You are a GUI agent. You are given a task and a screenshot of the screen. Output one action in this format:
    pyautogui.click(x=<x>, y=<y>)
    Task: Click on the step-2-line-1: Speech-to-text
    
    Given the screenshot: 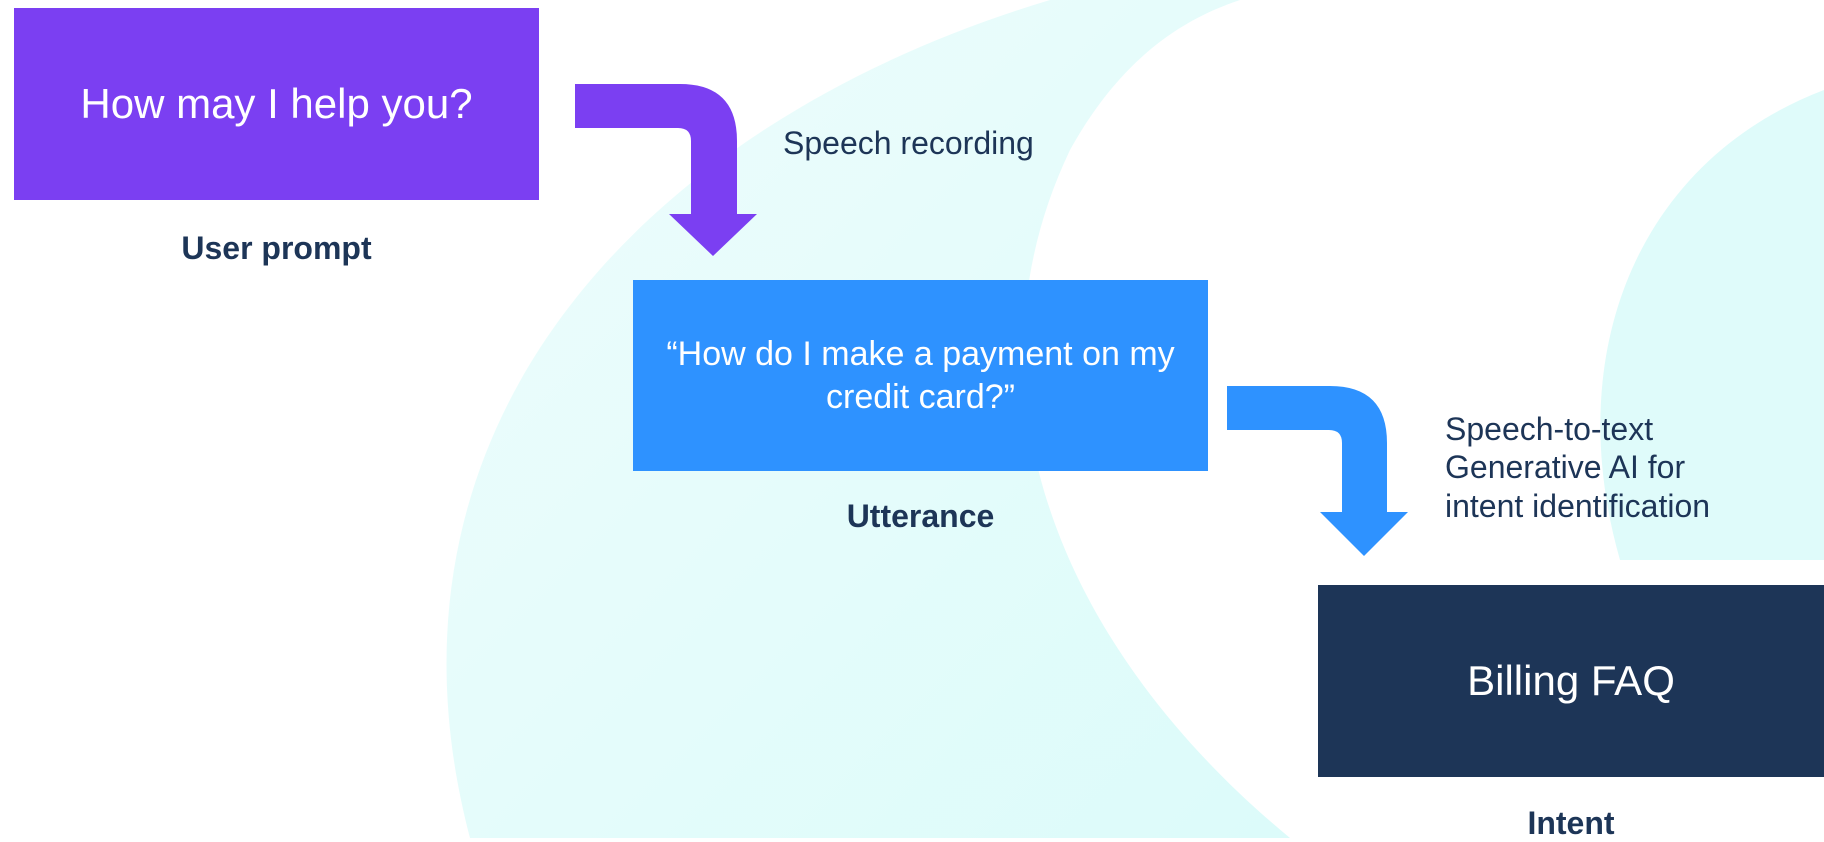 What is the action you would take?
    pyautogui.click(x=1549, y=429)
    